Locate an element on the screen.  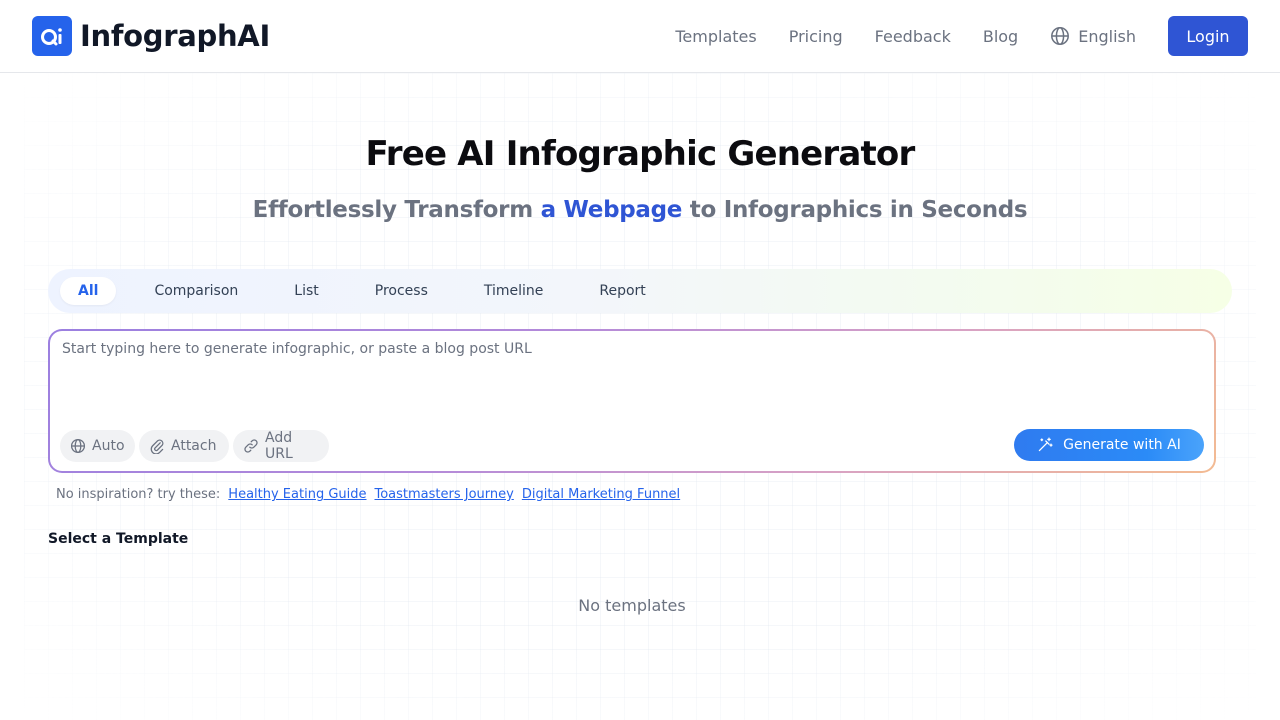
paperclip-icon is located at coordinates (157, 446).